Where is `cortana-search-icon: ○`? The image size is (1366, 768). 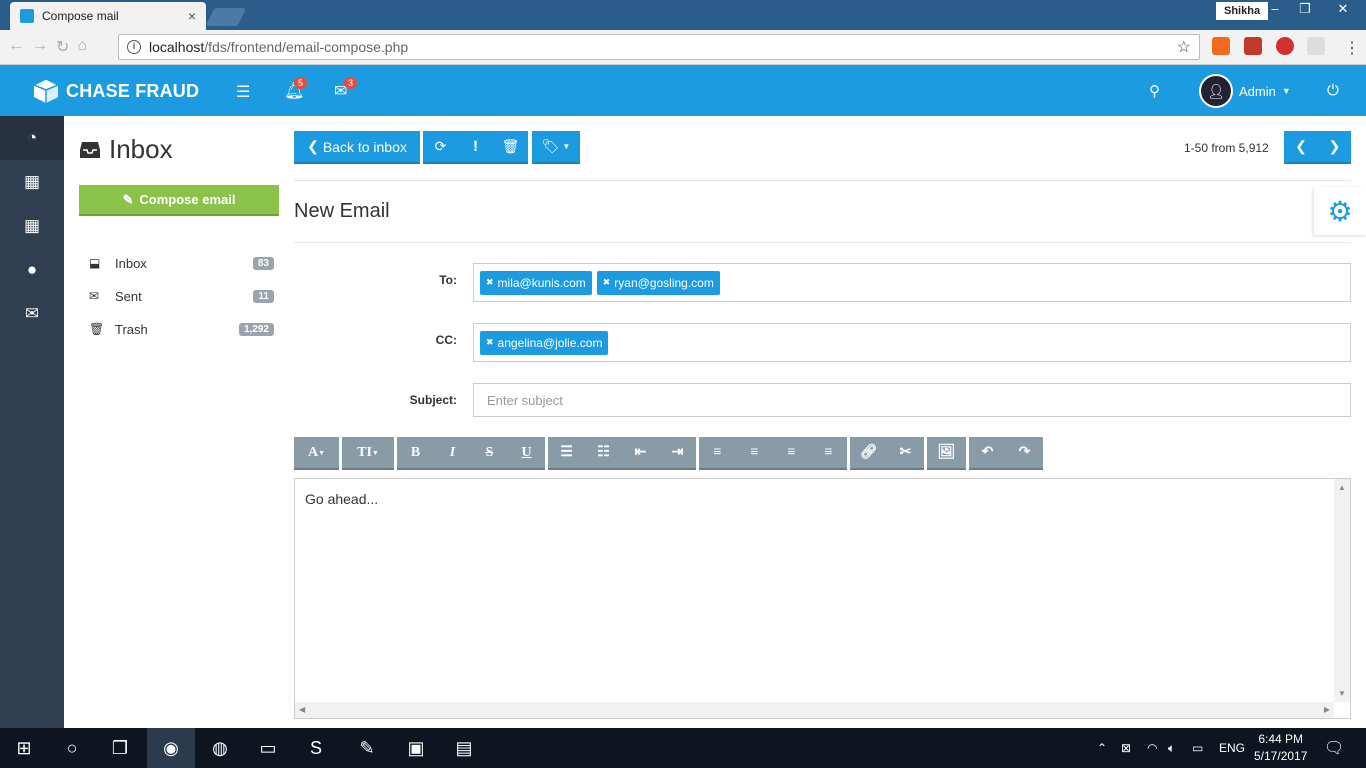
cortana-search-icon: ○ is located at coordinates (72, 748).